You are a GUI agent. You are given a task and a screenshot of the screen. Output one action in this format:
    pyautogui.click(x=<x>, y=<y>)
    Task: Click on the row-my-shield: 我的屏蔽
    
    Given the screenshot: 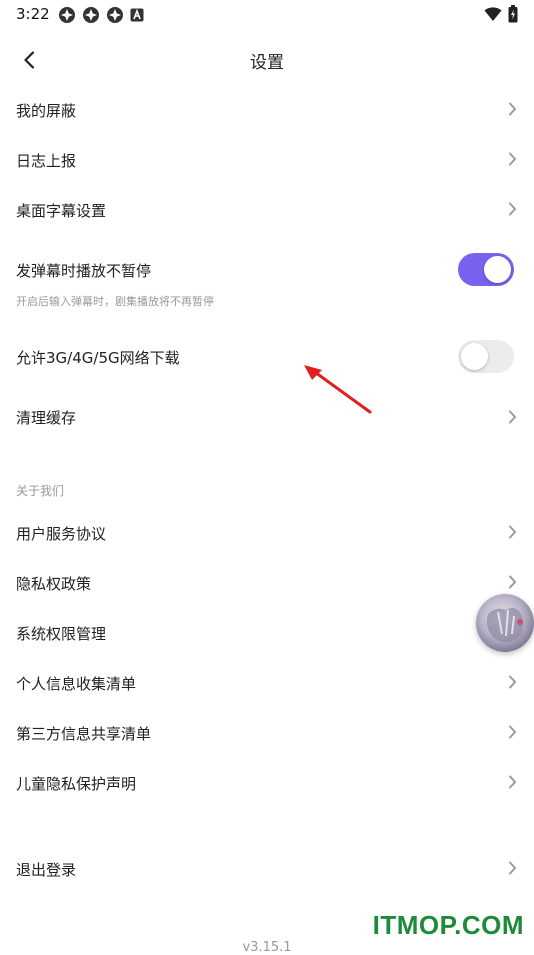 What is the action you would take?
    pyautogui.click(x=267, y=109)
    